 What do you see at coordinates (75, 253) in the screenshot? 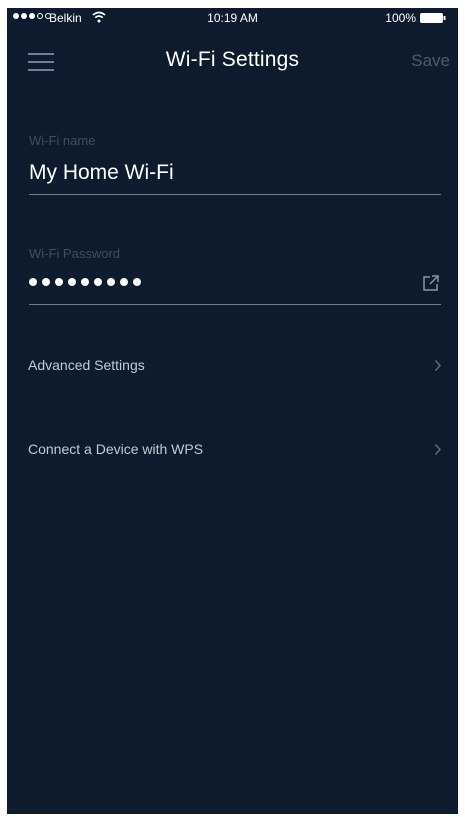
I see `wifi-password-label: Wi-Fi Password` at bounding box center [75, 253].